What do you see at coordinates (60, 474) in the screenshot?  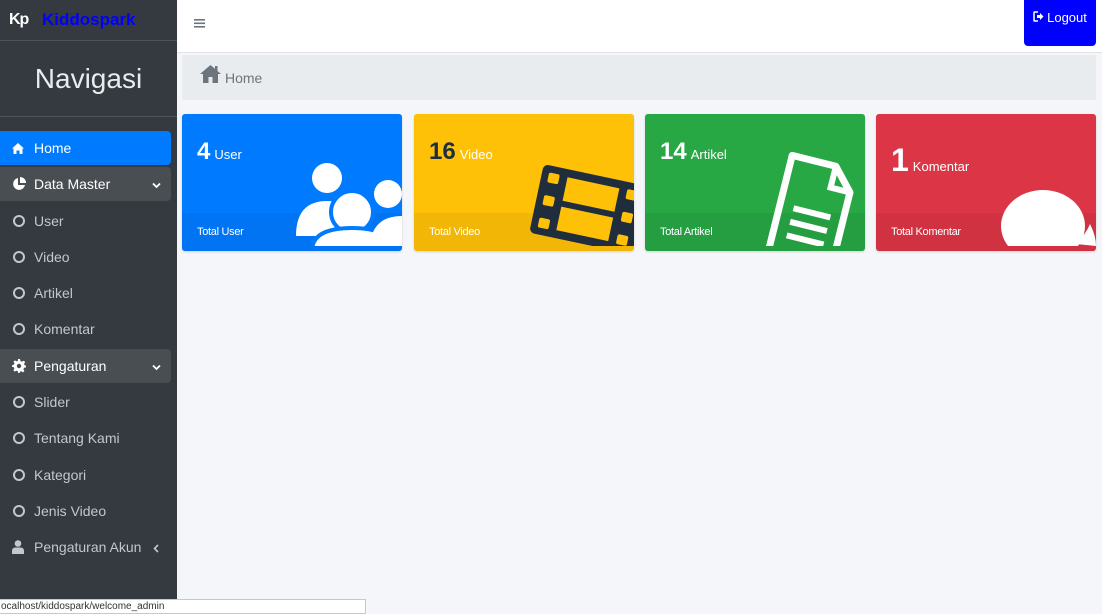 I see `sidebar-item-label: Kategori` at bounding box center [60, 474].